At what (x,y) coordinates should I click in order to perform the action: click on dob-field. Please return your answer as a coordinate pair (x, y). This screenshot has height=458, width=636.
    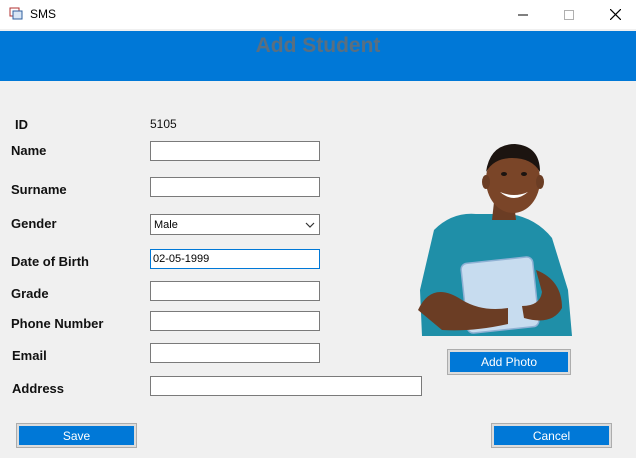
    Looking at the image, I should click on (235, 259).